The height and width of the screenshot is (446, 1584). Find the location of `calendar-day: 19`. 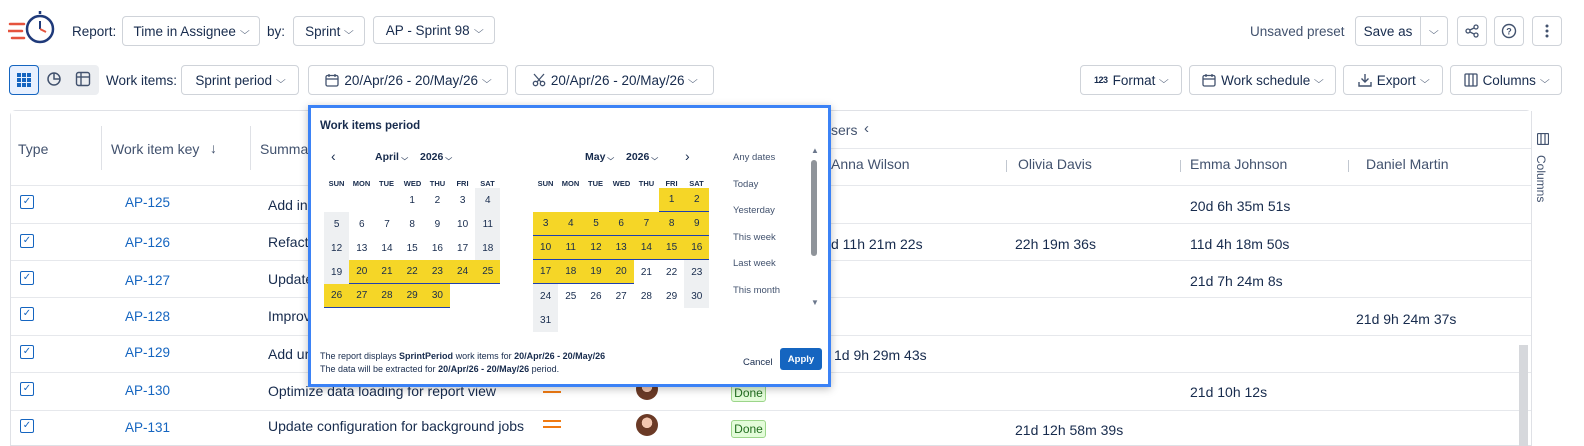

calendar-day: 19 is located at coordinates (337, 272).